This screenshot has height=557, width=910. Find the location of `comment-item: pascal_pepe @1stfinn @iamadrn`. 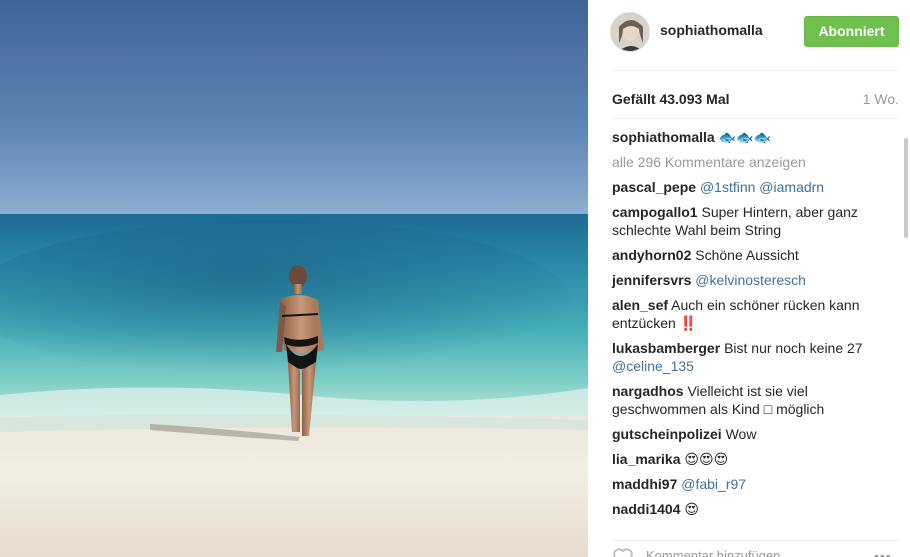

comment-item: pascal_pepe @1stfinn @iamadrn is located at coordinates (748, 187).